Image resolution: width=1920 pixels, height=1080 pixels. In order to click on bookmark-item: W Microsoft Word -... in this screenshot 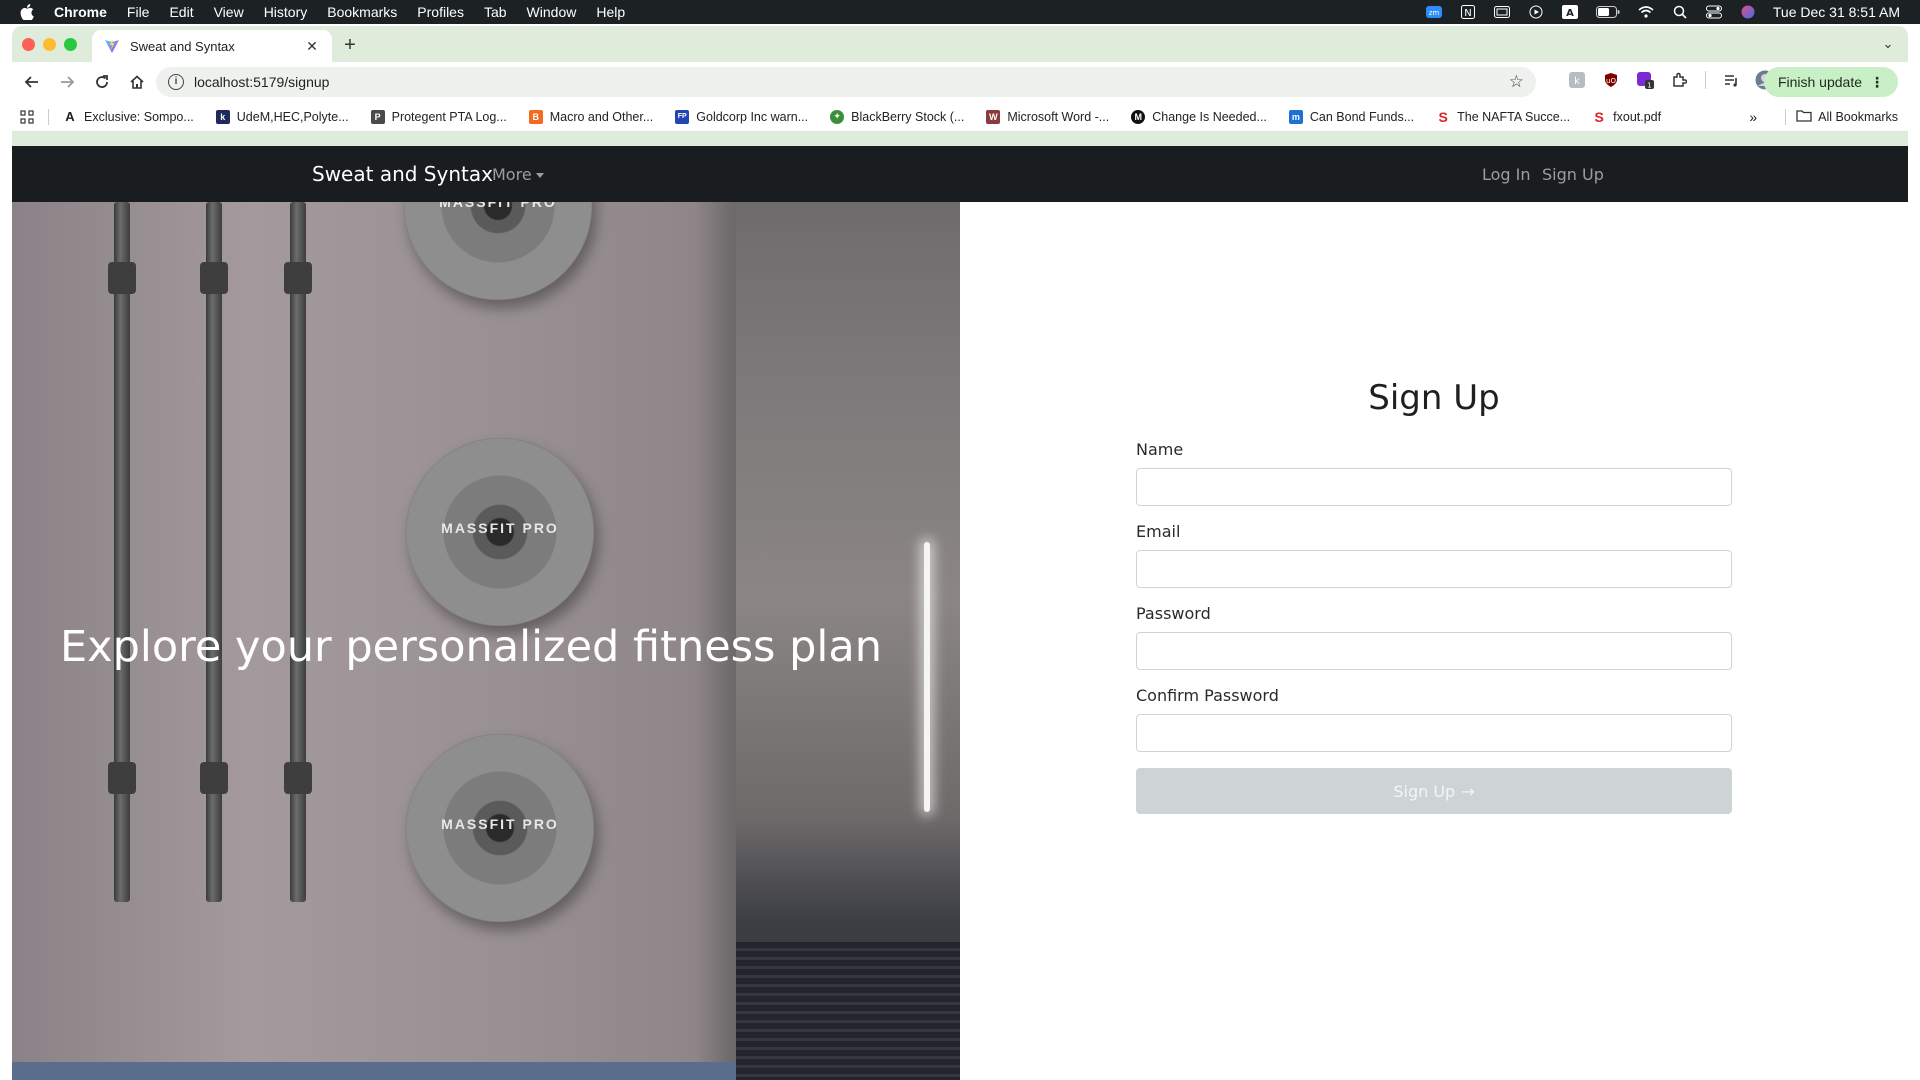, I will do `click(1047, 116)`.